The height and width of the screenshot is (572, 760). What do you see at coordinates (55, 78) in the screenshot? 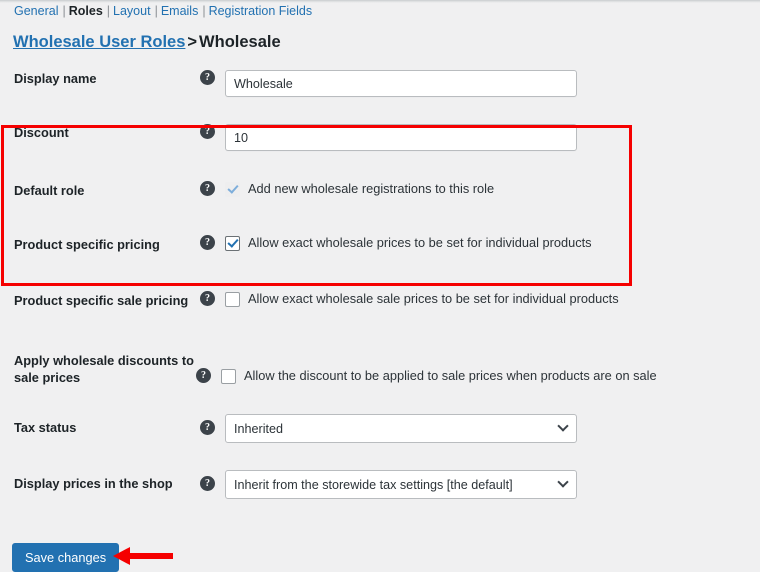
I see `label-display-name: Display name` at bounding box center [55, 78].